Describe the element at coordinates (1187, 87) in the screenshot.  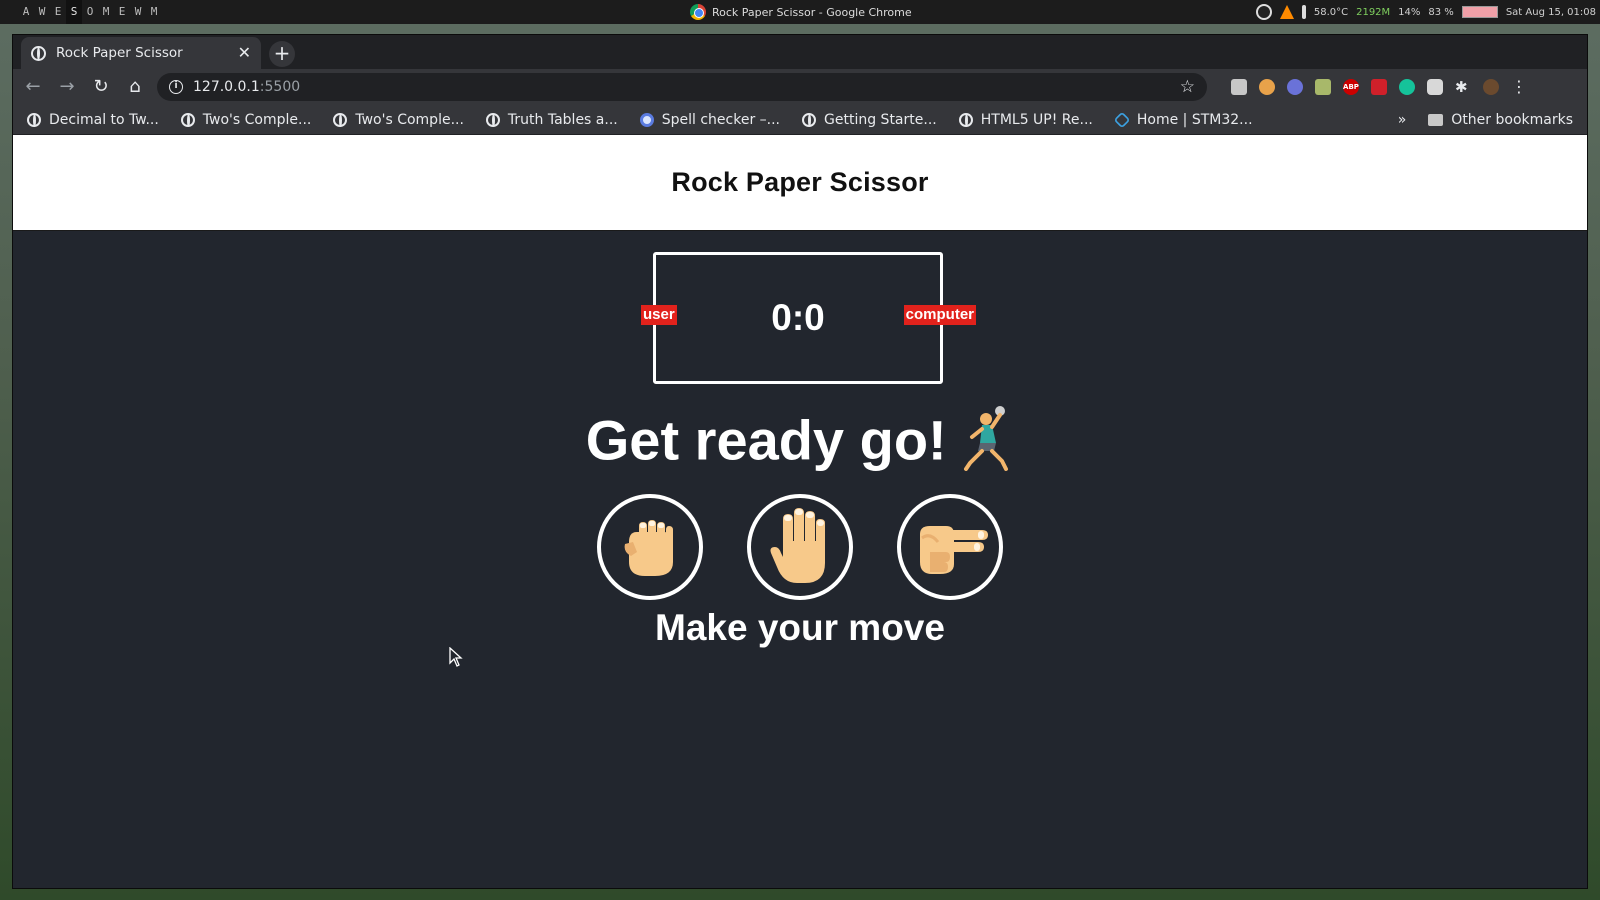
I see `bookmark-star-icon: ☆` at that location.